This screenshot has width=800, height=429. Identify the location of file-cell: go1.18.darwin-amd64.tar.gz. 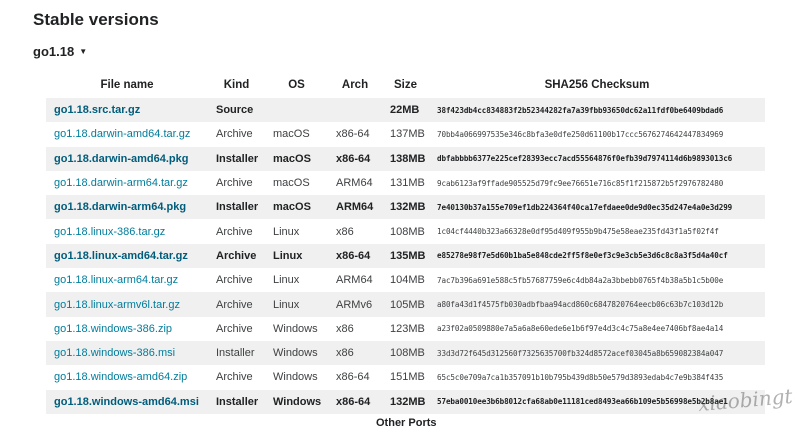
(127, 134).